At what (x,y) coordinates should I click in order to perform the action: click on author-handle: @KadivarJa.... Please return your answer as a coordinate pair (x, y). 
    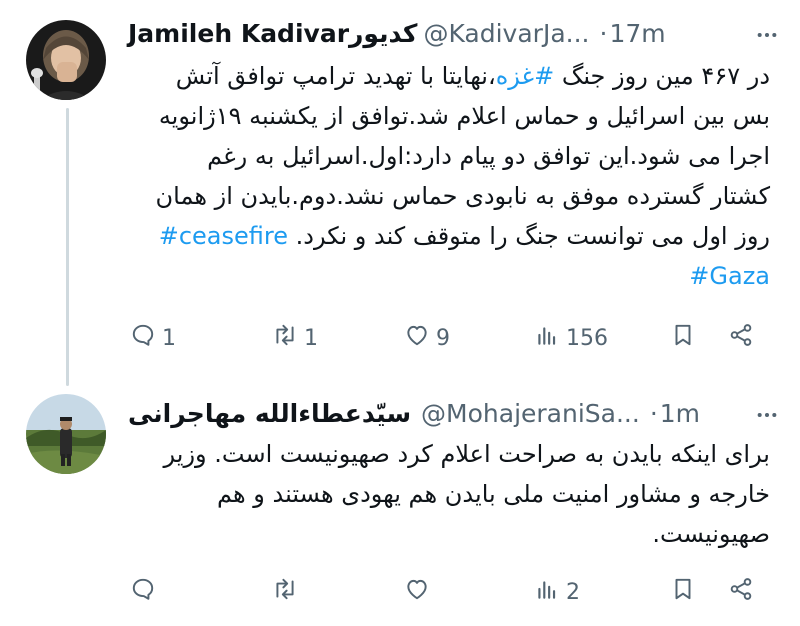
    Looking at the image, I should click on (506, 33).